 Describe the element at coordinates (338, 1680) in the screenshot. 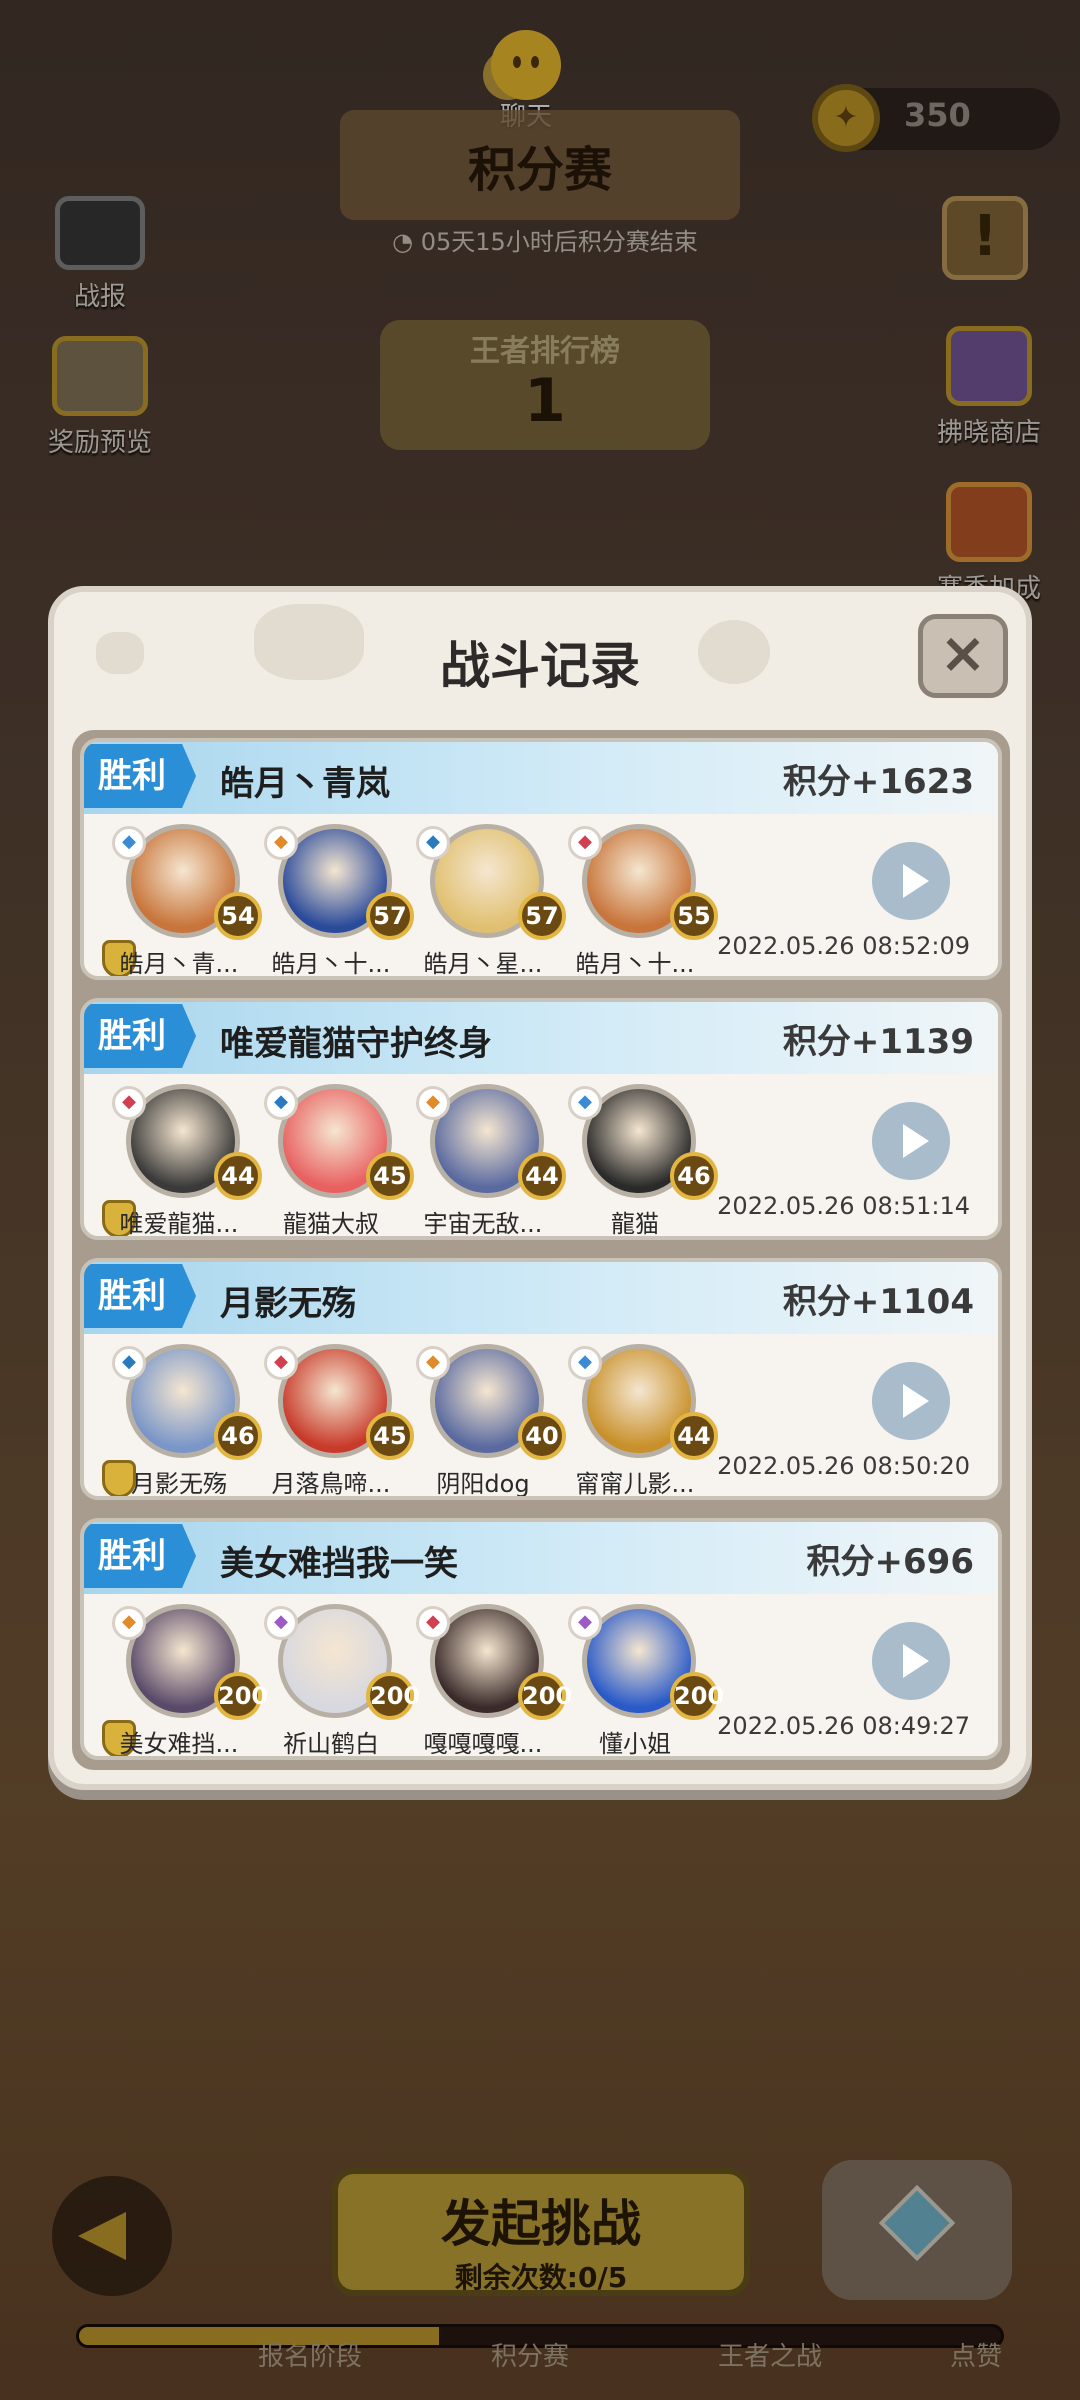

I see `hero-slot: ◆ 200 祈山鹤白` at that location.